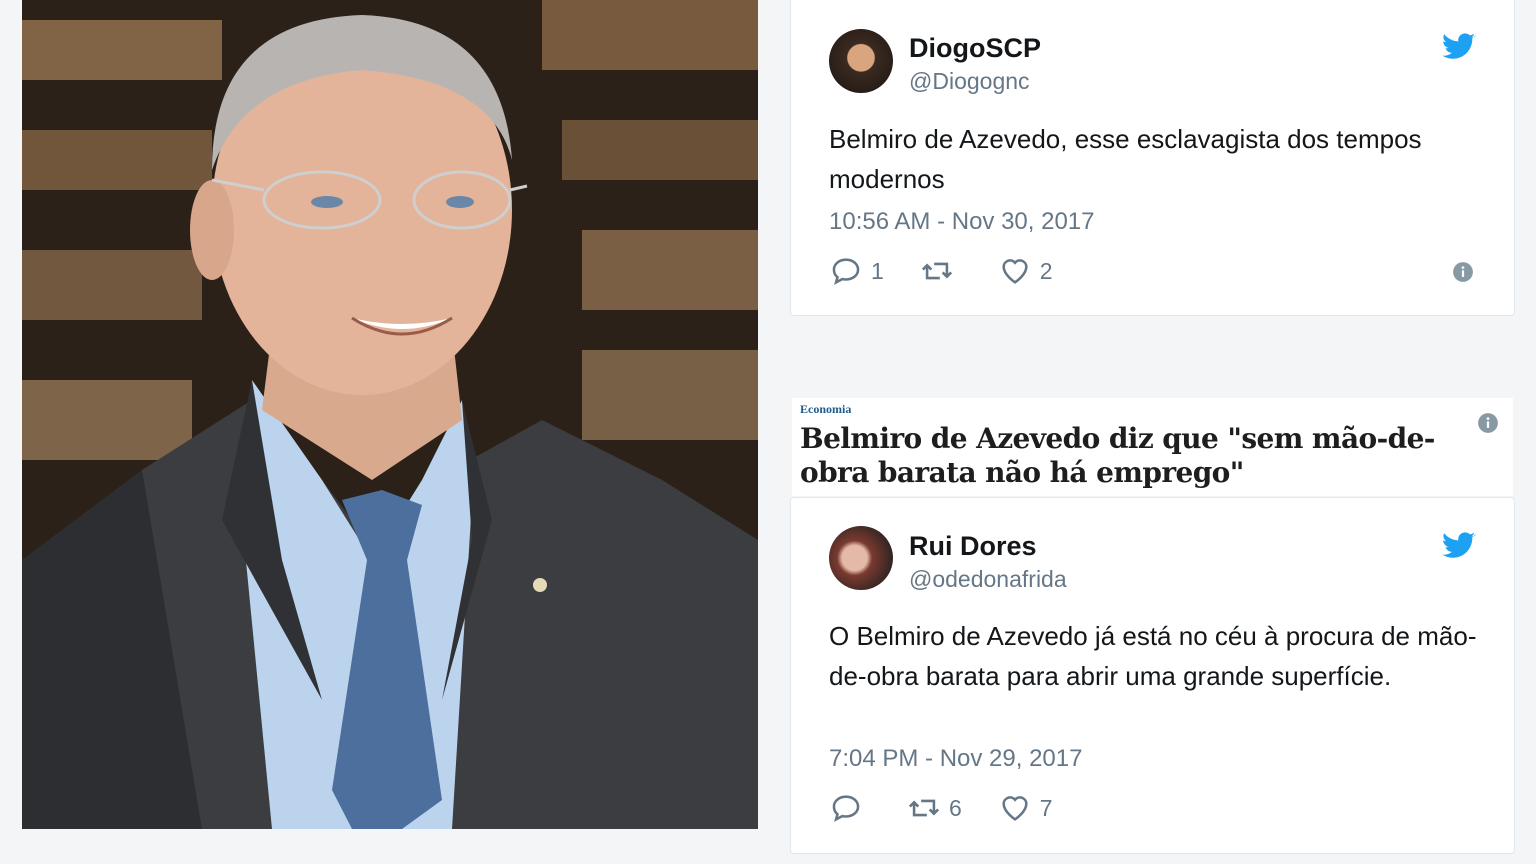 This screenshot has width=1536, height=864. I want to click on like-button: 7, so click(1025, 808).